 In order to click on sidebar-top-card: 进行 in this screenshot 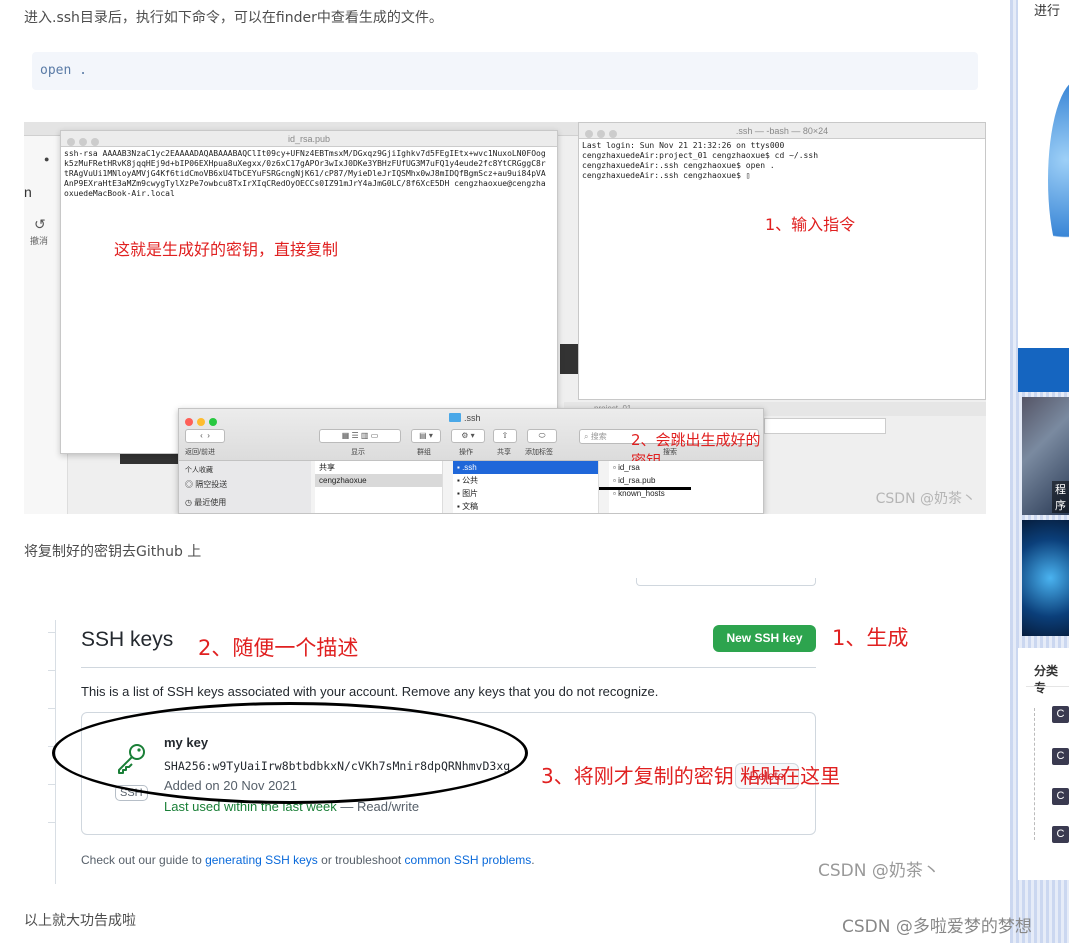, I will do `click(1043, 174)`.